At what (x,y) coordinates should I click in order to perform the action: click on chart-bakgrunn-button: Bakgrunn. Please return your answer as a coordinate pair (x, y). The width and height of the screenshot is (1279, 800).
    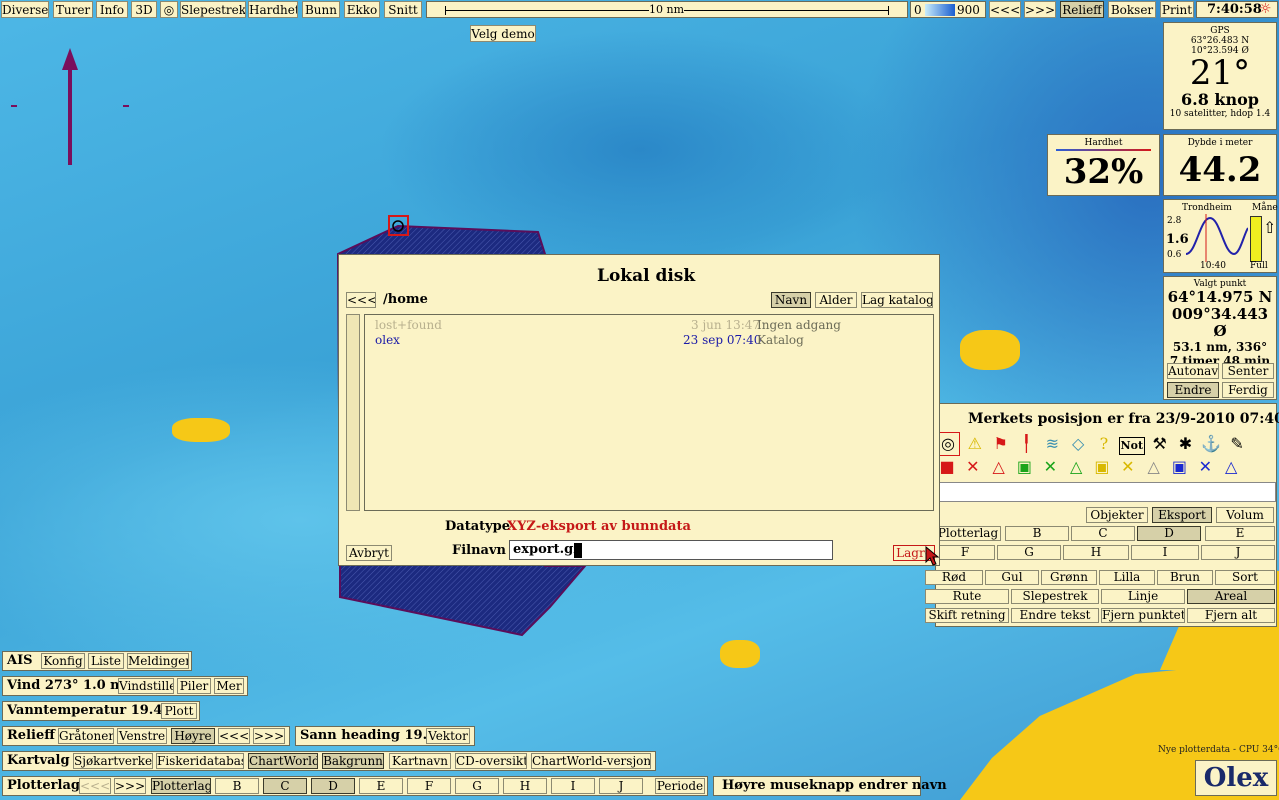
    Looking at the image, I should click on (353, 761).